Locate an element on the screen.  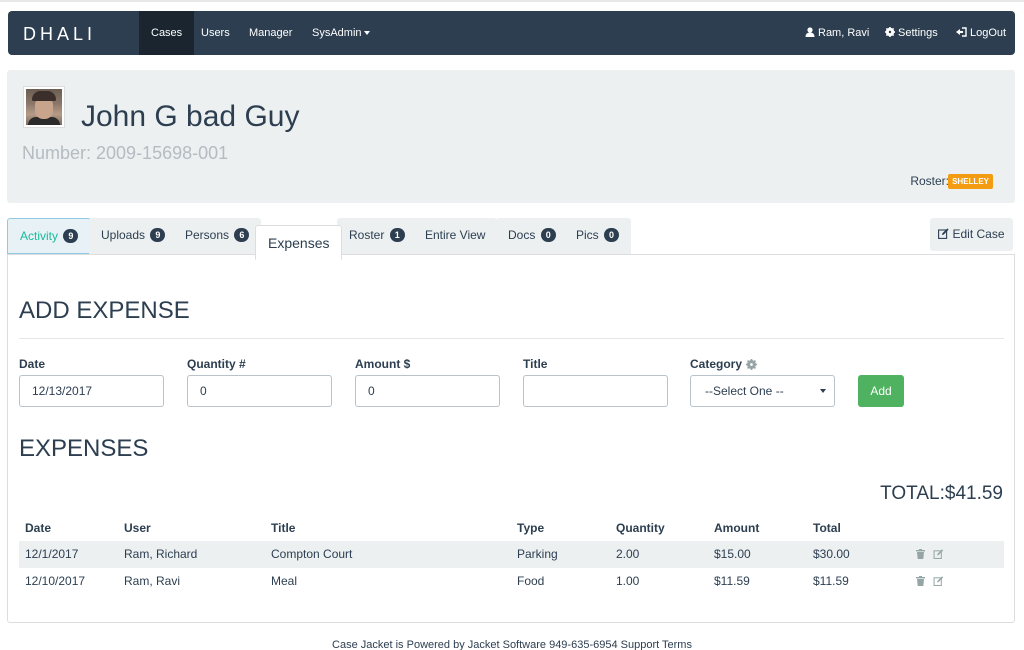
category-label: Category is located at coordinates (724, 364).